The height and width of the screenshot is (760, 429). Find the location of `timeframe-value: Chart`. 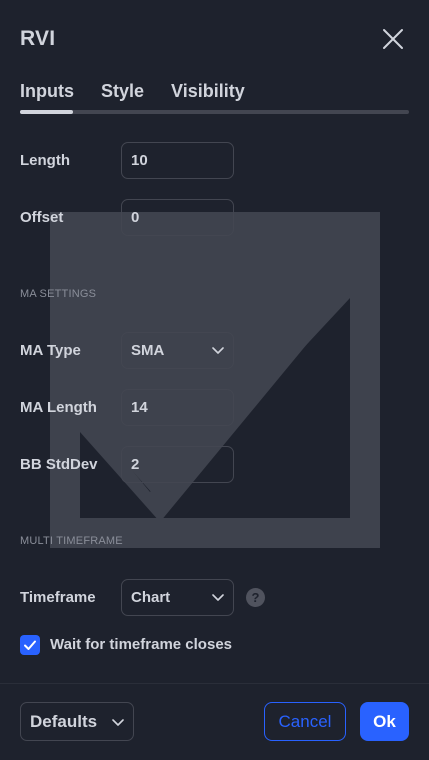

timeframe-value: Chart is located at coordinates (151, 597).